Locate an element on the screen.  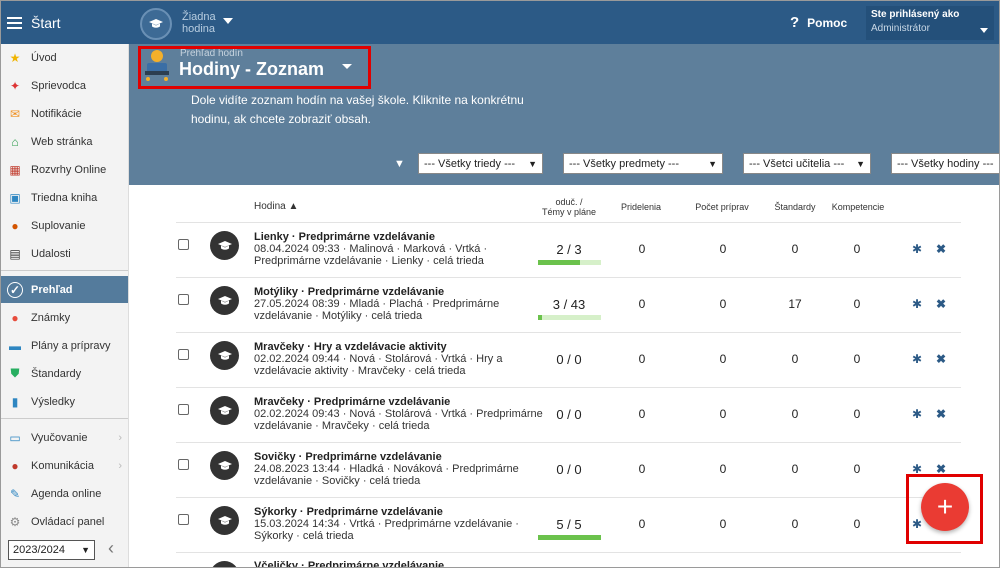
col-hodina: Hodina ▲ is located at coordinates (276, 207).